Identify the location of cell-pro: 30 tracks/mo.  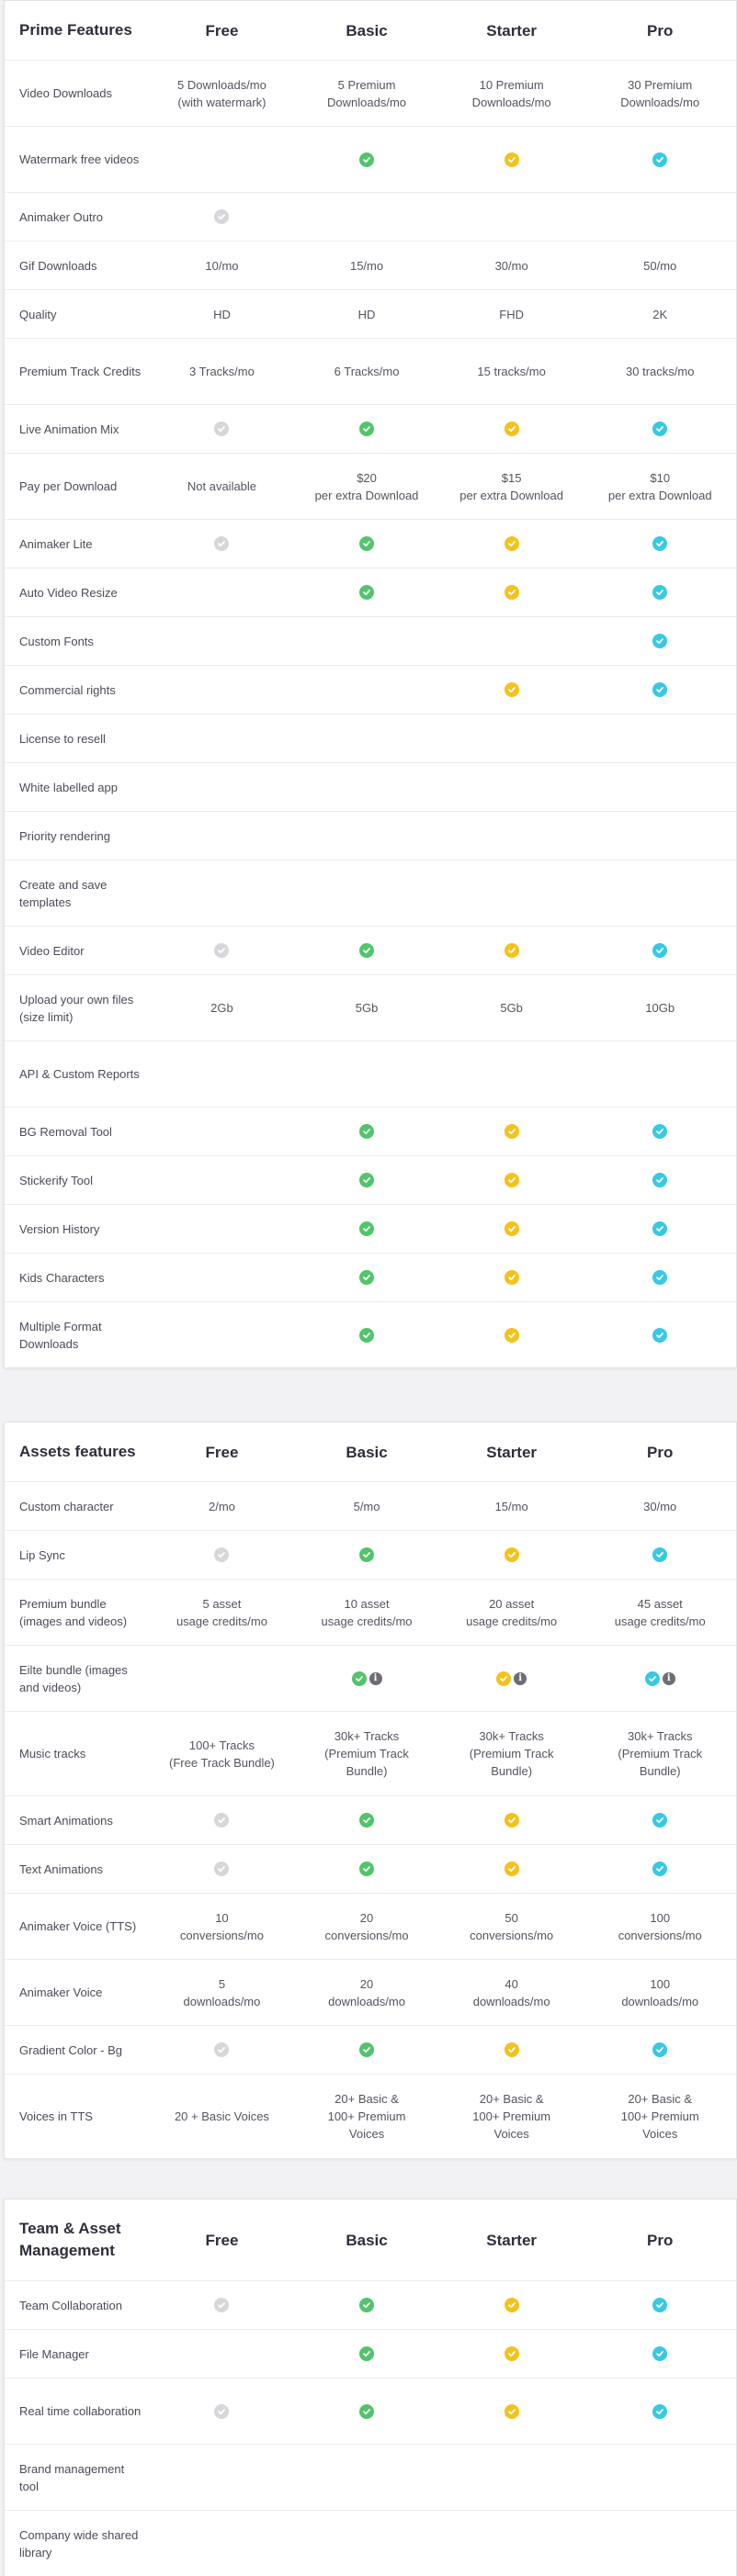
(660, 371).